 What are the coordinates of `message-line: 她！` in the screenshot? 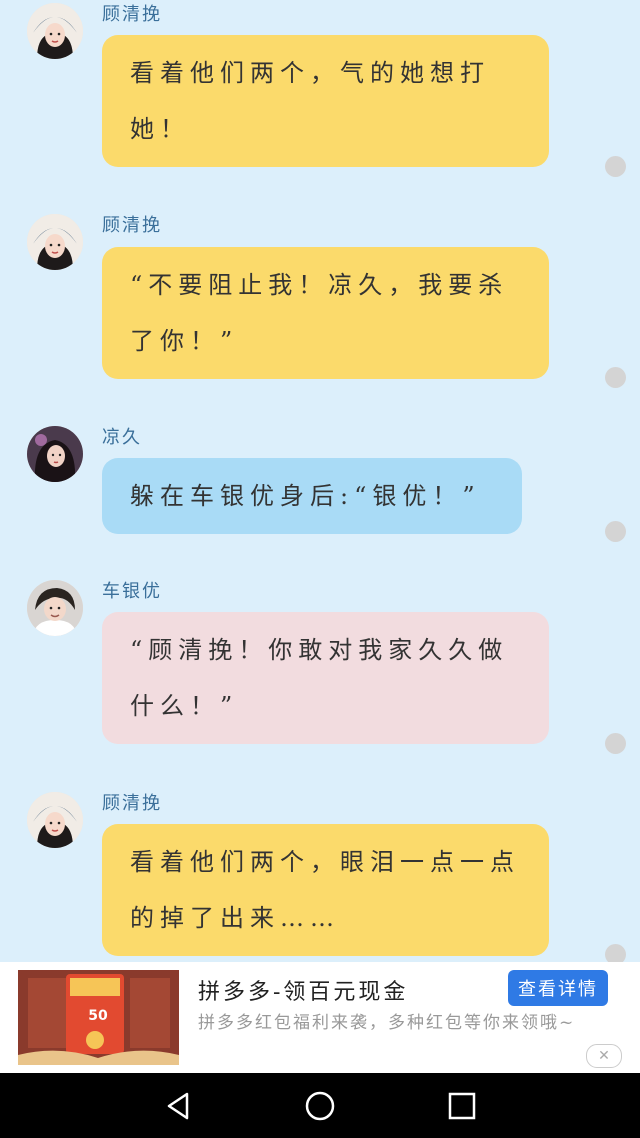 It's located at (160, 129).